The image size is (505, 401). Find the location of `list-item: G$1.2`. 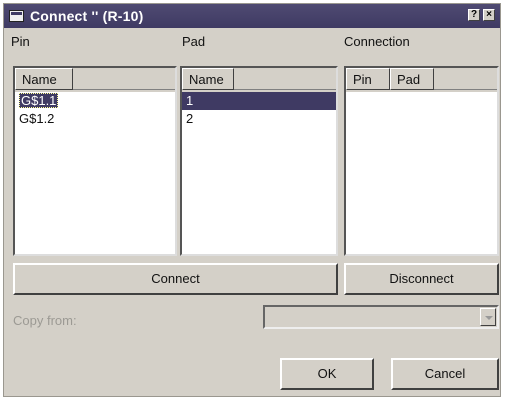

list-item: G$1.2 is located at coordinates (95, 119).